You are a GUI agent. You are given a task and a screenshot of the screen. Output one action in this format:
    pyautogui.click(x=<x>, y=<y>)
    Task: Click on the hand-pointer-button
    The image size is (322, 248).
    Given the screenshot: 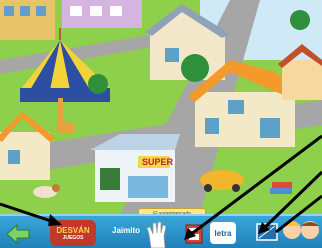 What is the action you would take?
    pyautogui.click(x=157, y=234)
    